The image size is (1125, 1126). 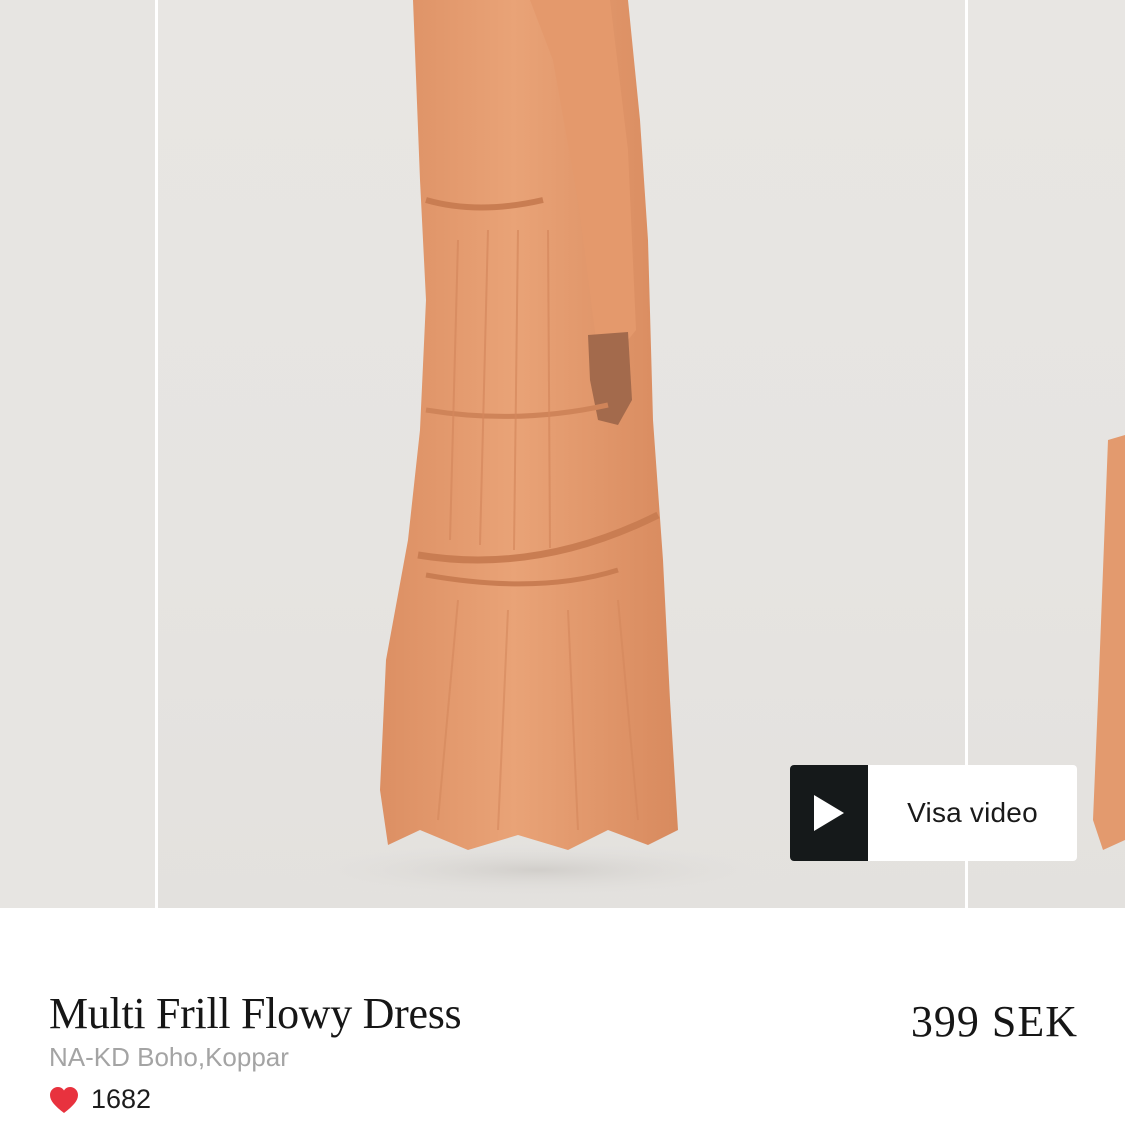 What do you see at coordinates (121, 1099) in the screenshot?
I see `like-count: 1682` at bounding box center [121, 1099].